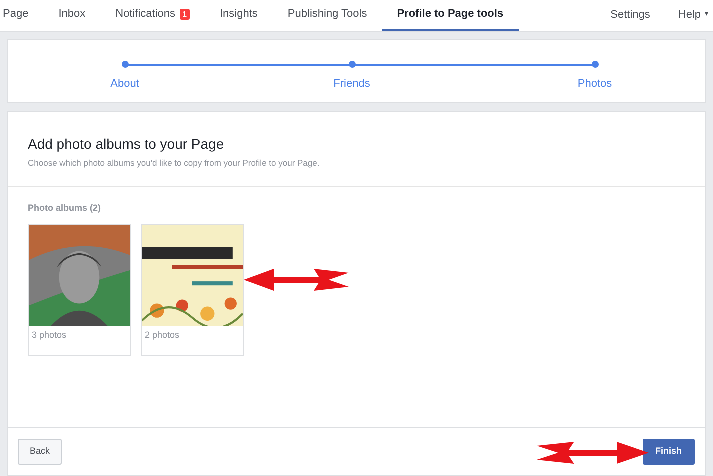  I want to click on settings-link: Settings, so click(630, 15).